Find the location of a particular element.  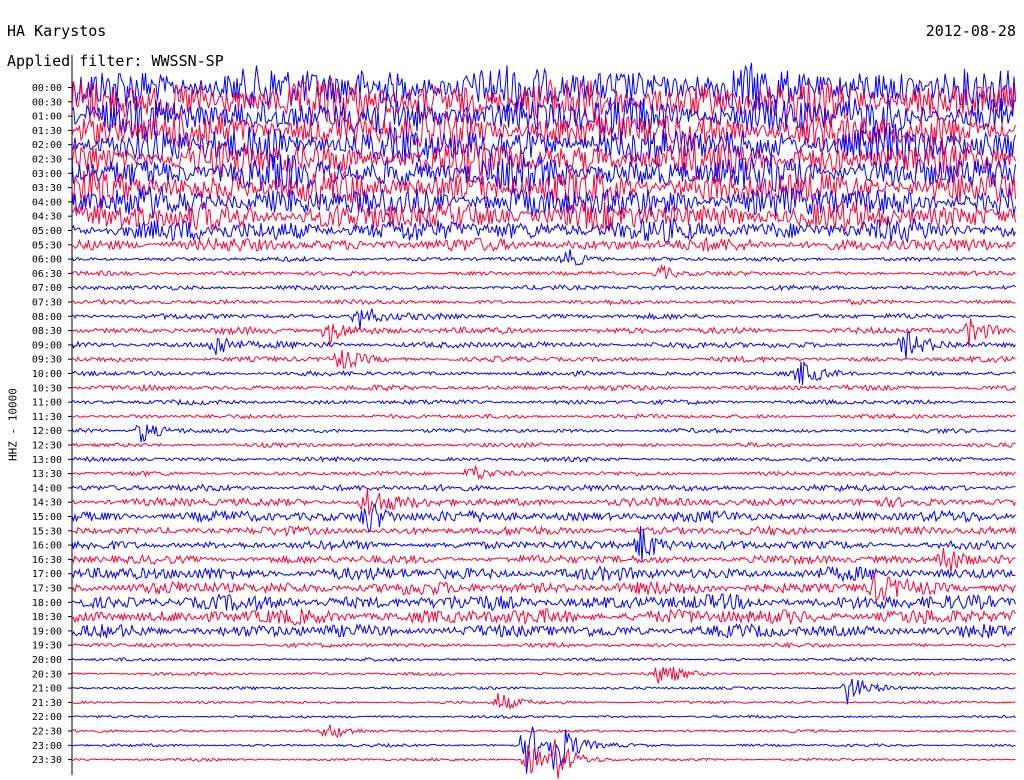

row-label: 21:00 is located at coordinates (47, 689).